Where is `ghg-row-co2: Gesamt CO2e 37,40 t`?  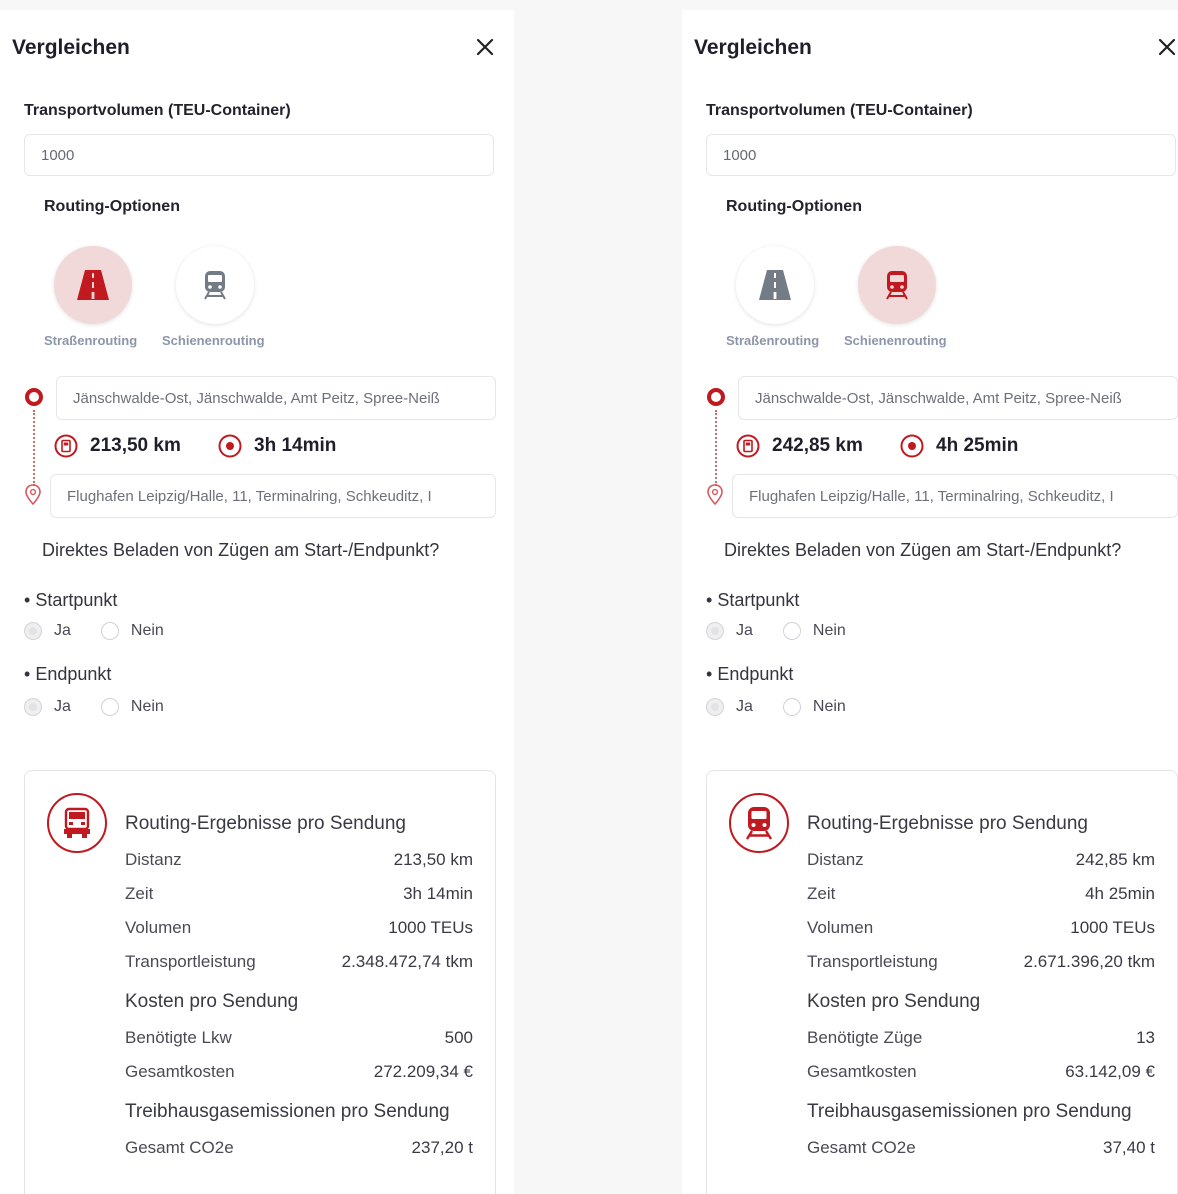 ghg-row-co2: Gesamt CO2e 37,40 t is located at coordinates (981, 1147).